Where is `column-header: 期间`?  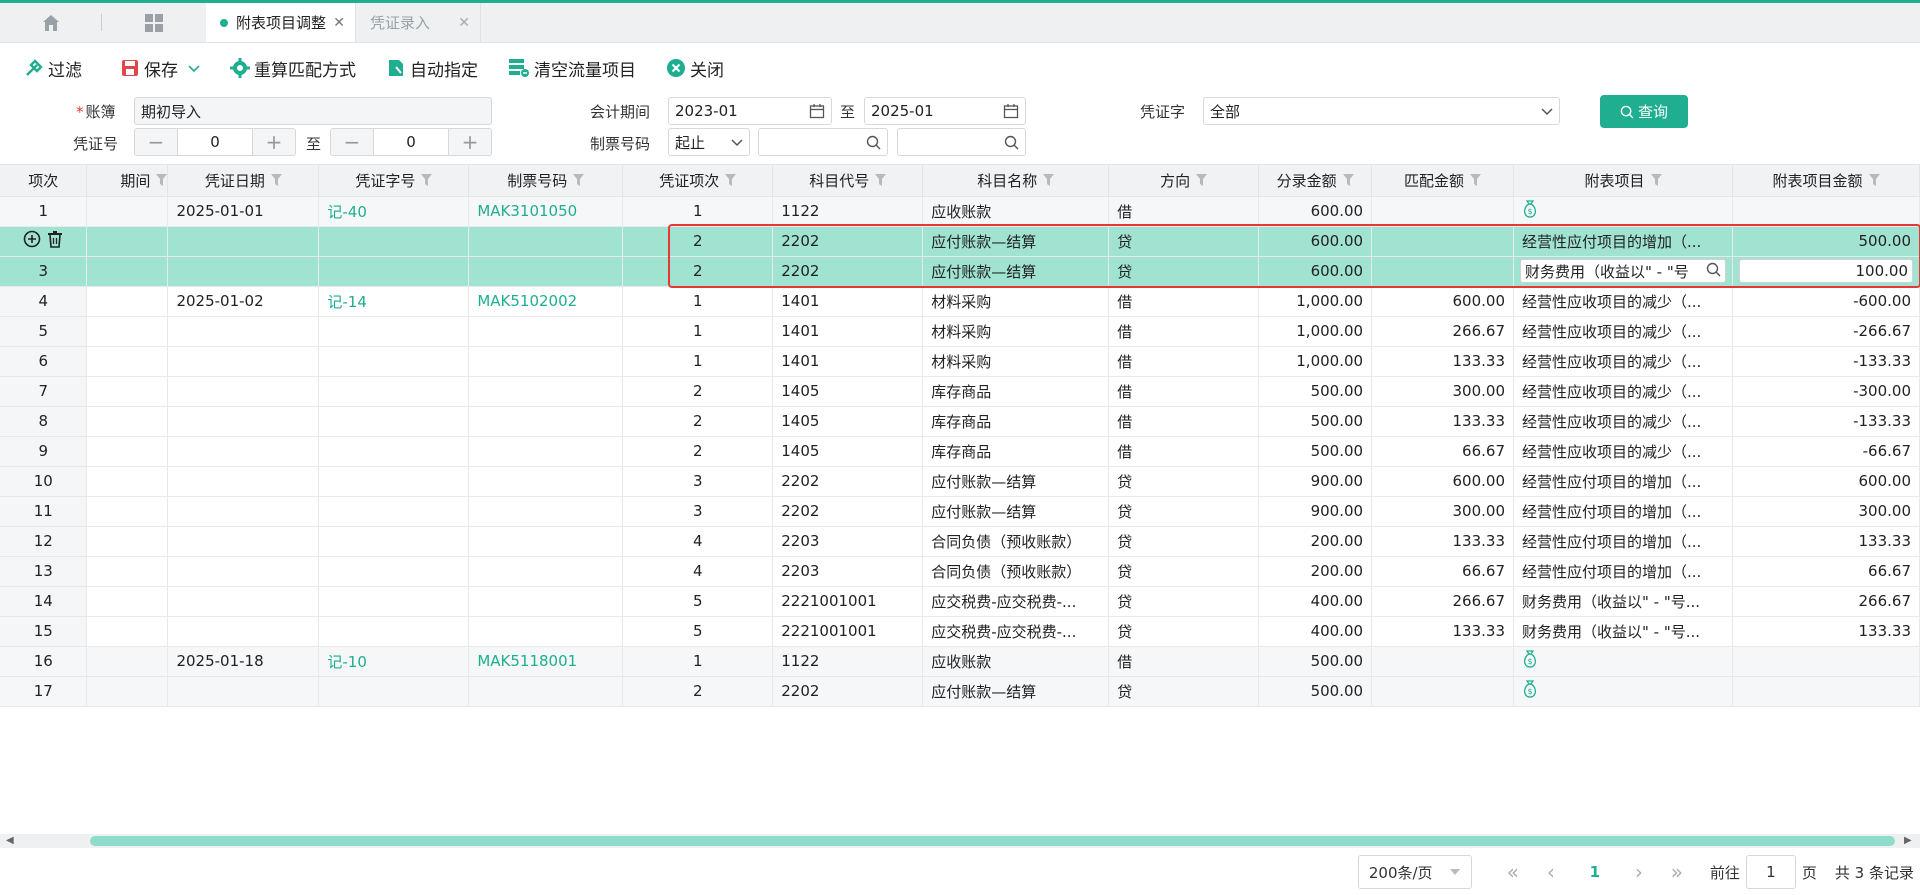 column-header: 期间 is located at coordinates (127, 181).